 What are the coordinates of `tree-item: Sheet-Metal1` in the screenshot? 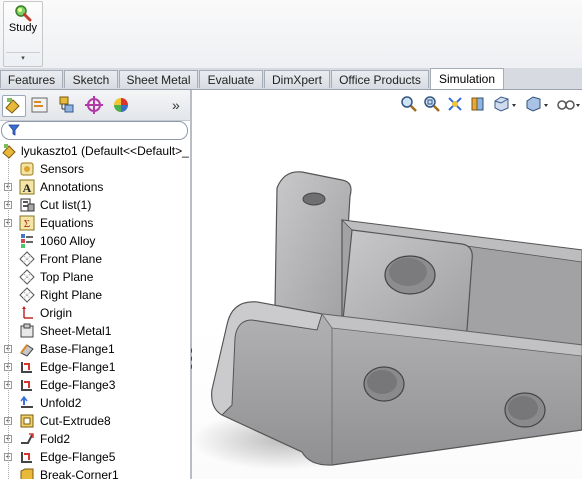 It's located at (95, 331).